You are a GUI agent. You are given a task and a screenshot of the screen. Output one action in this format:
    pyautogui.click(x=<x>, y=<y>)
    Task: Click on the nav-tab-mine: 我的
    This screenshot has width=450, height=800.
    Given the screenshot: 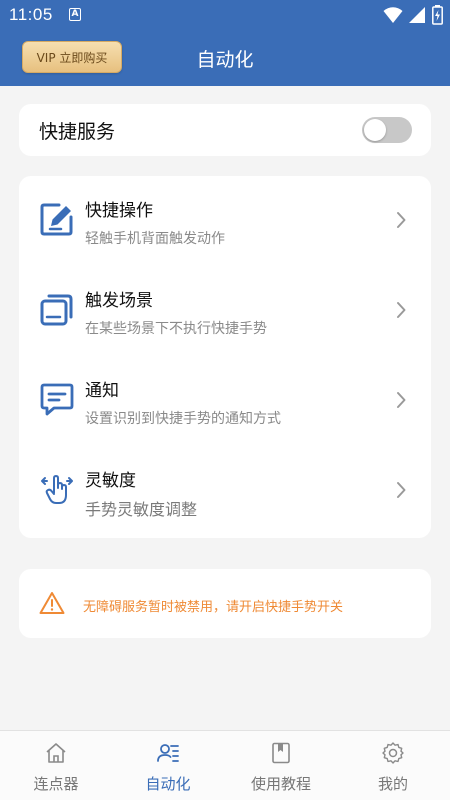 What is the action you would take?
    pyautogui.click(x=393, y=765)
    